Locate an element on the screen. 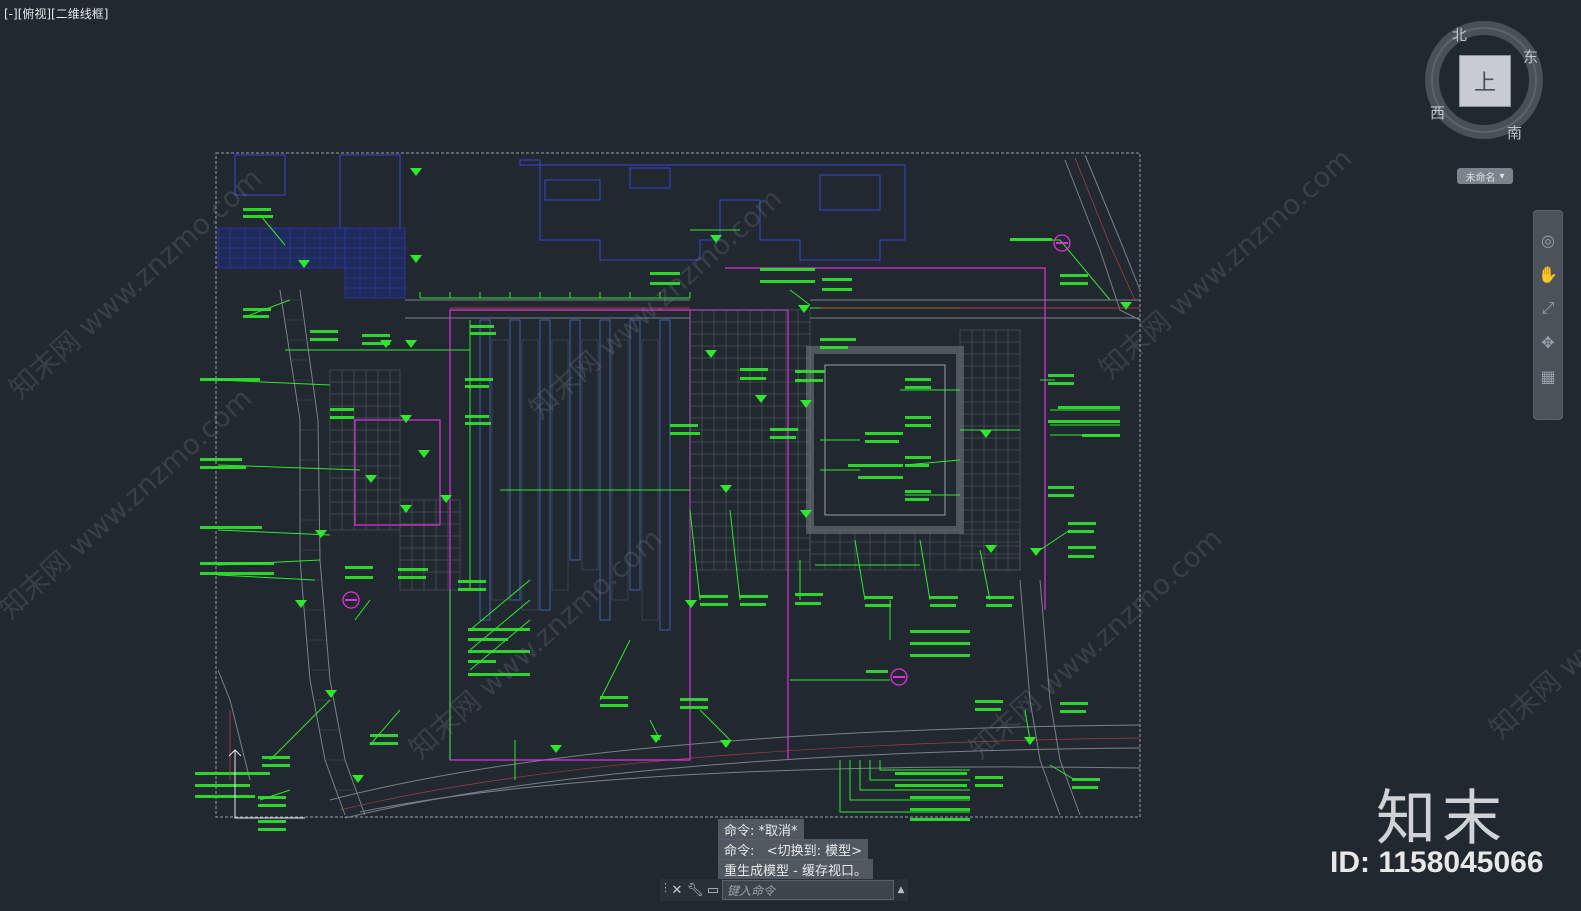  chevron-down-icon: ▾ is located at coordinates (1502, 176).